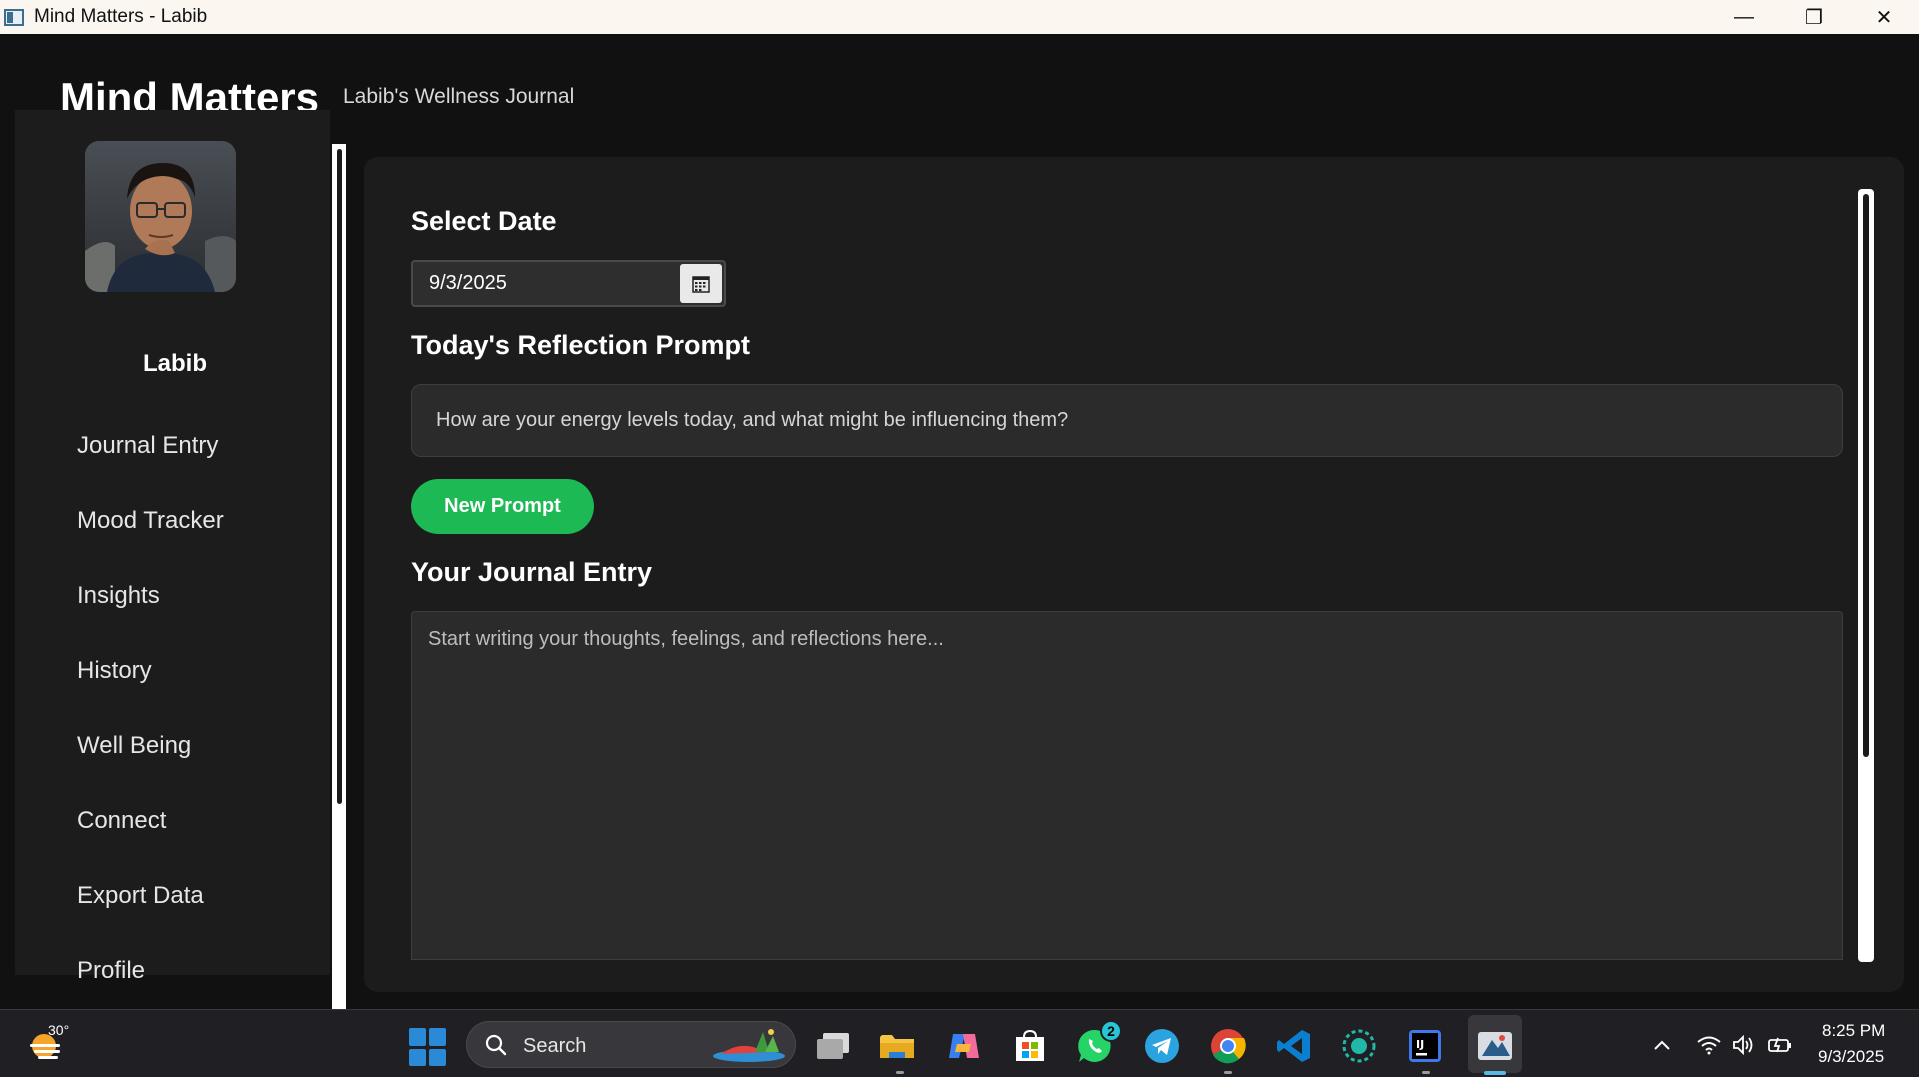 Image resolution: width=1919 pixels, height=1077 pixels. Describe the element at coordinates (749, 1045) in the screenshot. I see `search-highlight-icon` at that location.